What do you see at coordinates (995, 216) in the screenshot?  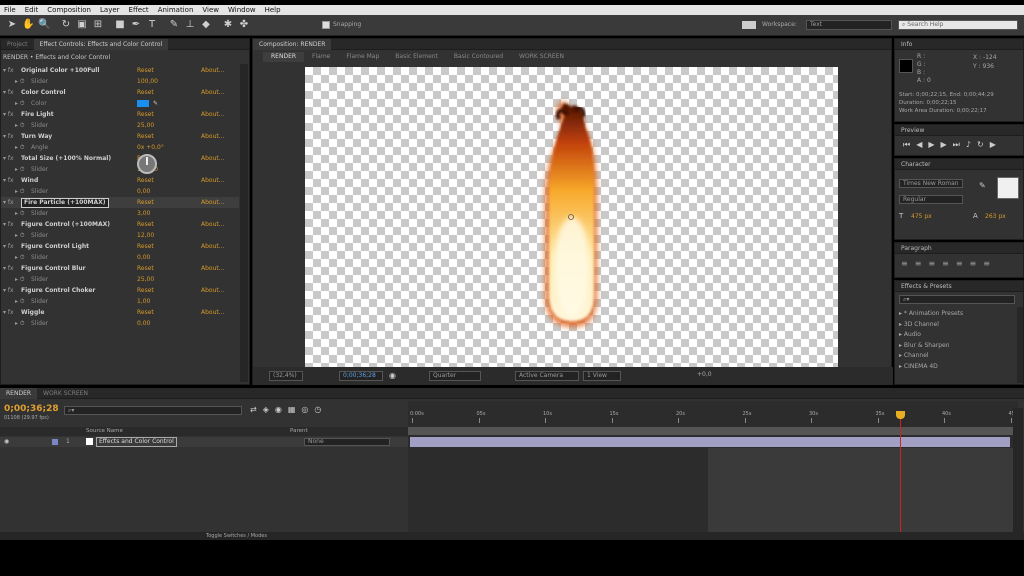 I see `leading-value: 263 px` at bounding box center [995, 216].